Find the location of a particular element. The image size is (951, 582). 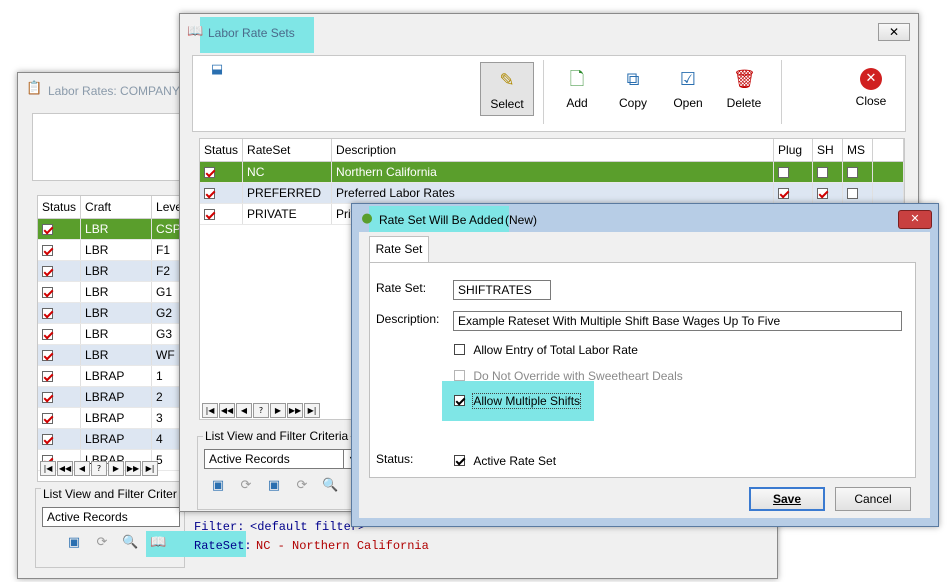

rate-set-input: SHIFTRATES is located at coordinates (502, 290).